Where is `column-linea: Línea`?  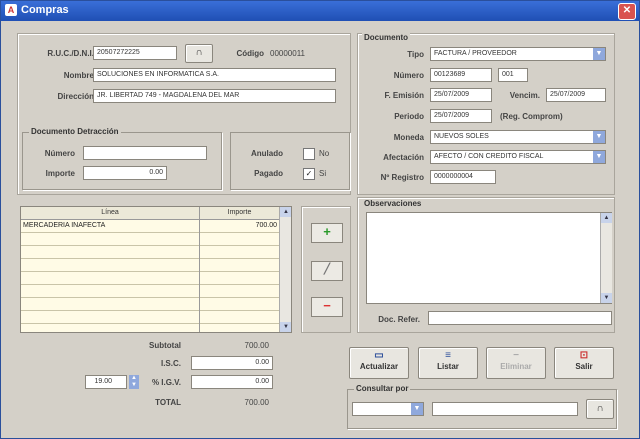
column-linea: Línea is located at coordinates (110, 213).